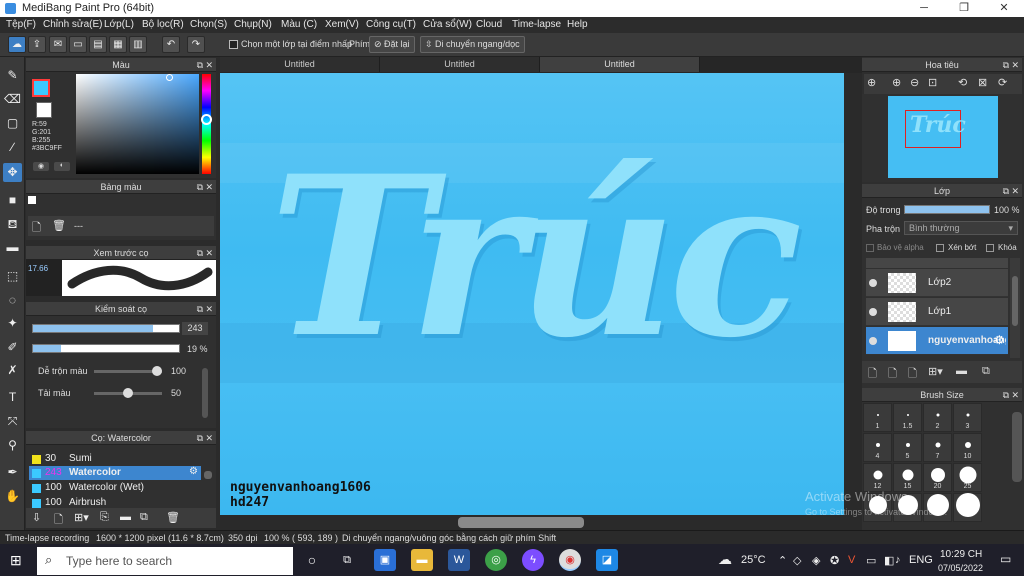 This screenshot has height=576, width=1024. Describe the element at coordinates (391, 24) in the screenshot. I see `menu-tools: Công cụ(T)` at that location.